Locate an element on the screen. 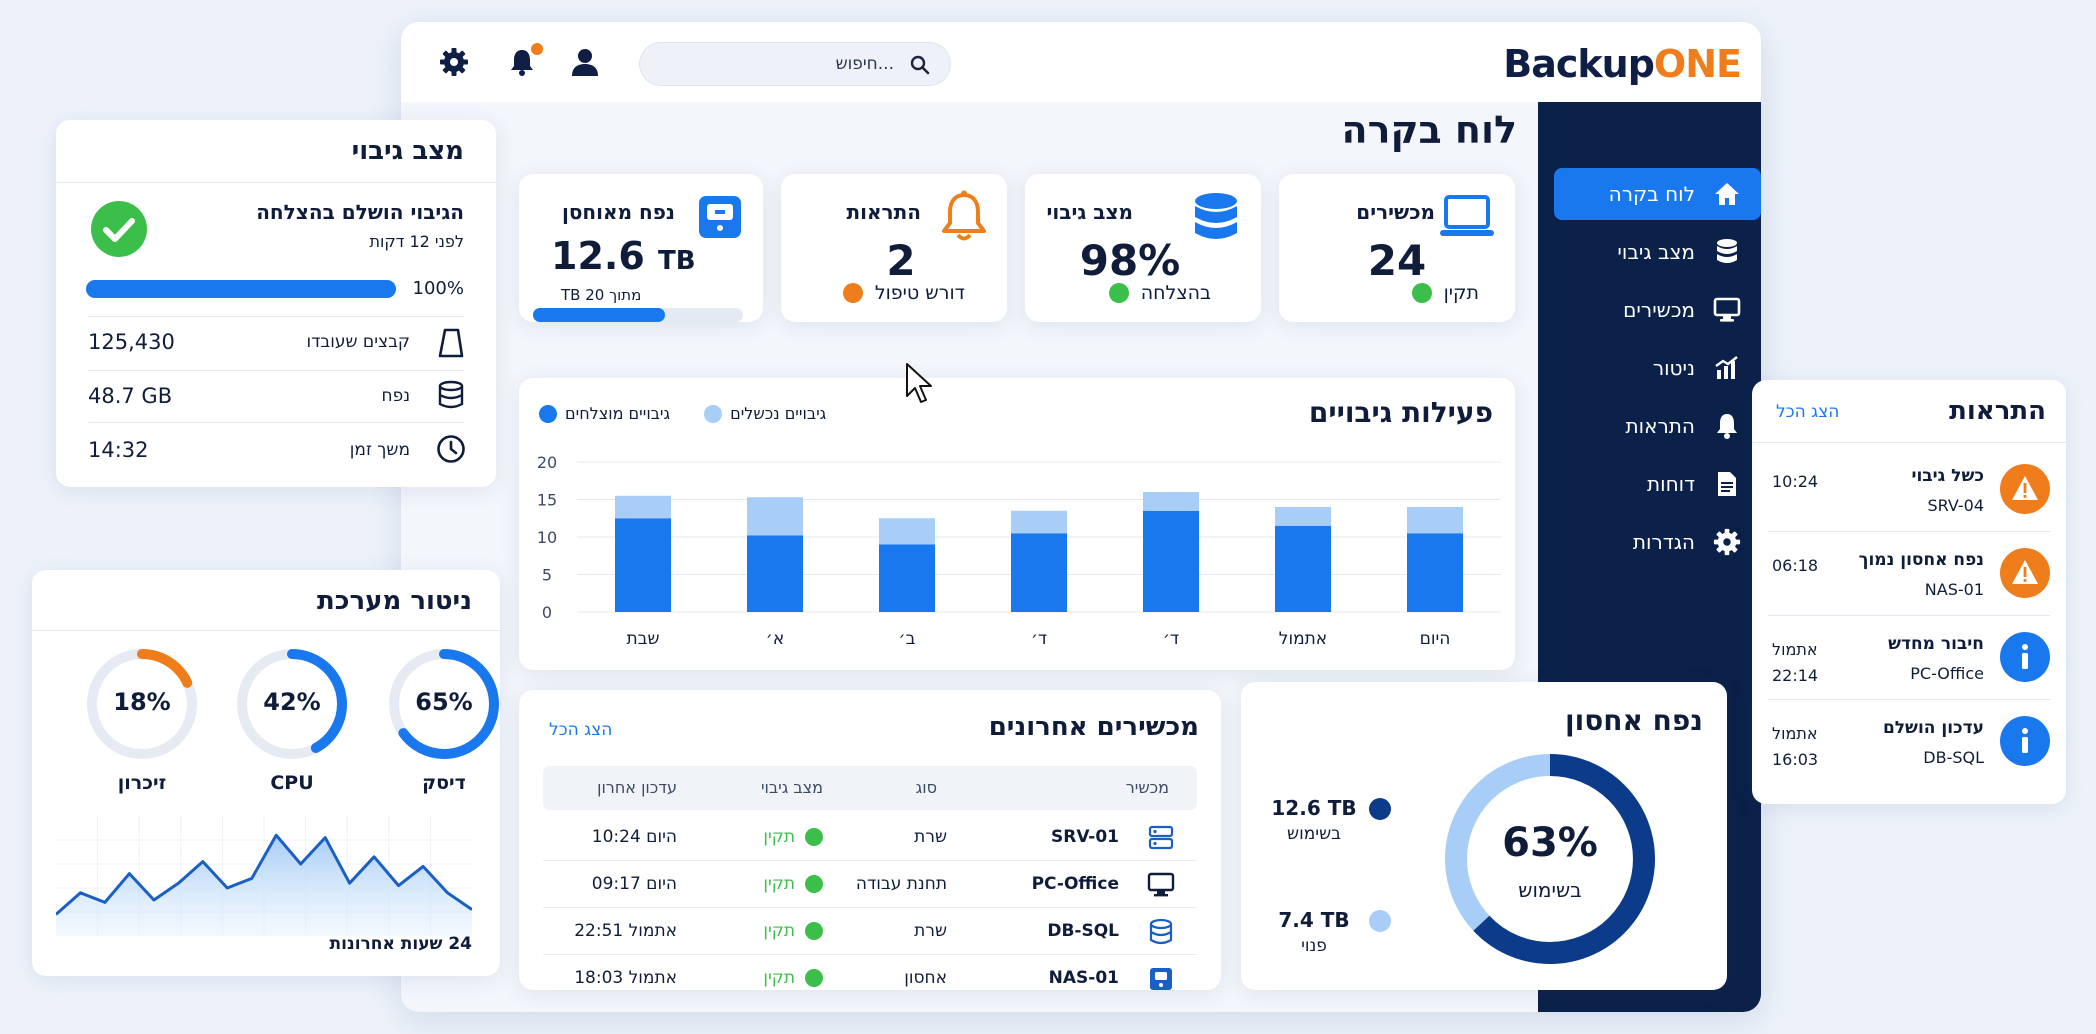 The image size is (2096, 1034). sidebar-item-alerts: התראות is located at coordinates (1657, 426).